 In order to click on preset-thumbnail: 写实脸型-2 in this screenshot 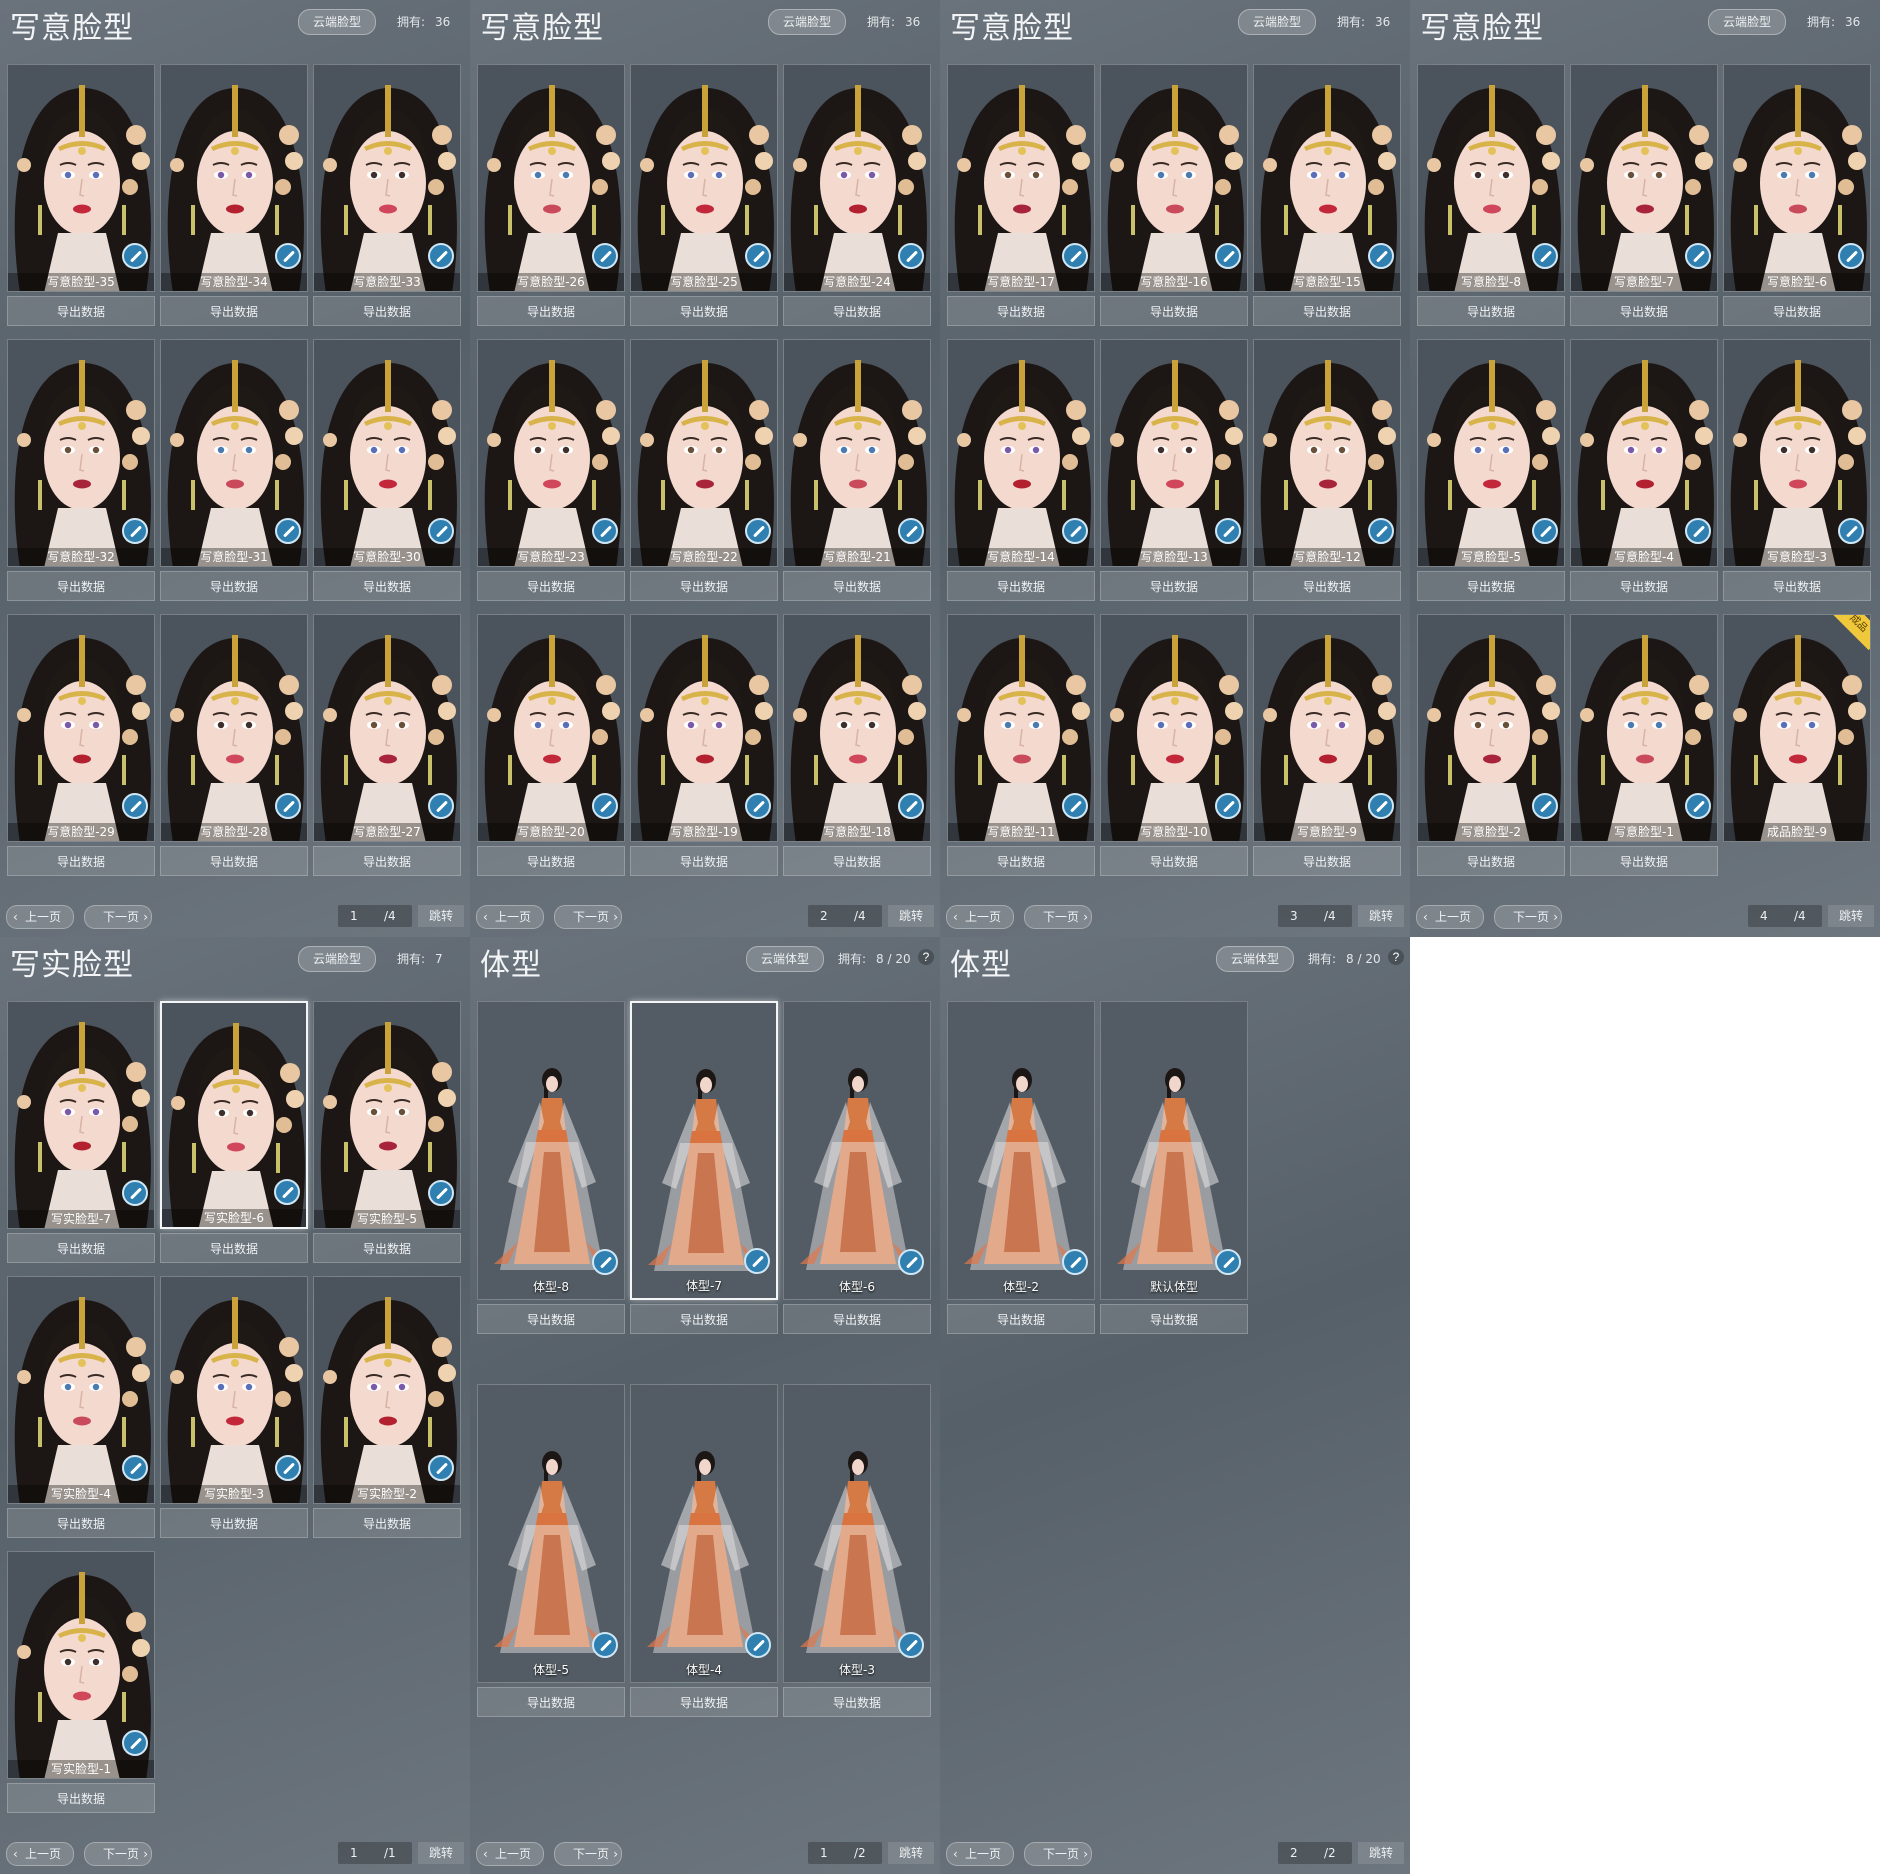, I will do `click(387, 1390)`.